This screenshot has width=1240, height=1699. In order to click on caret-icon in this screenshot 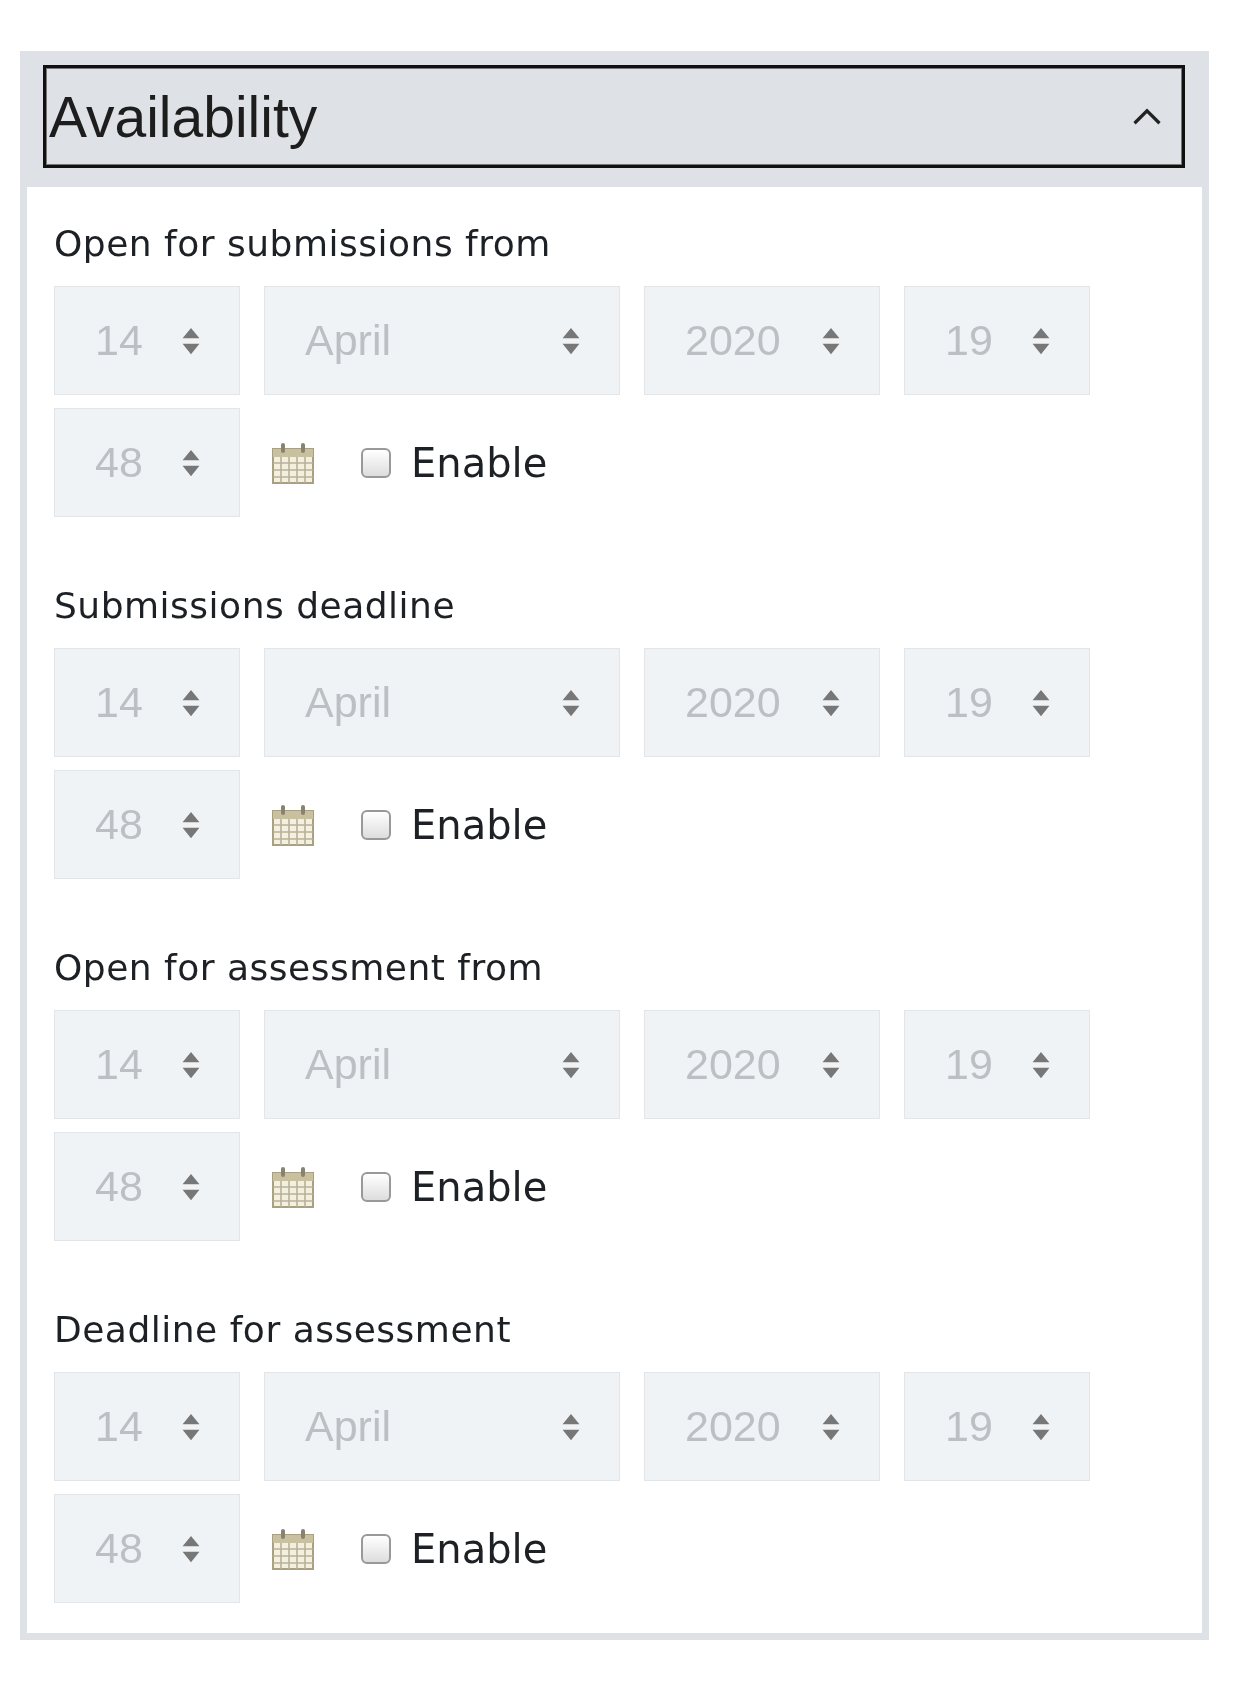, I will do `click(1147, 116)`.